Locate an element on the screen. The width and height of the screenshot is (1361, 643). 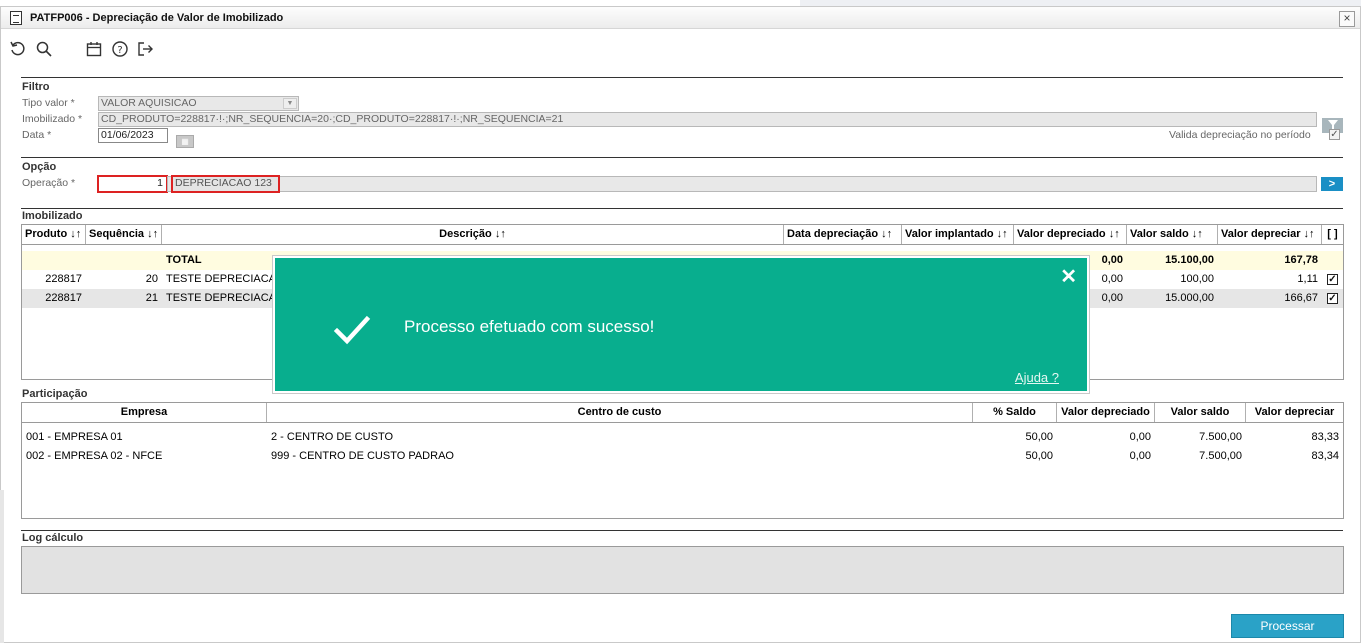
close-window-button: × is located at coordinates (1347, 19).